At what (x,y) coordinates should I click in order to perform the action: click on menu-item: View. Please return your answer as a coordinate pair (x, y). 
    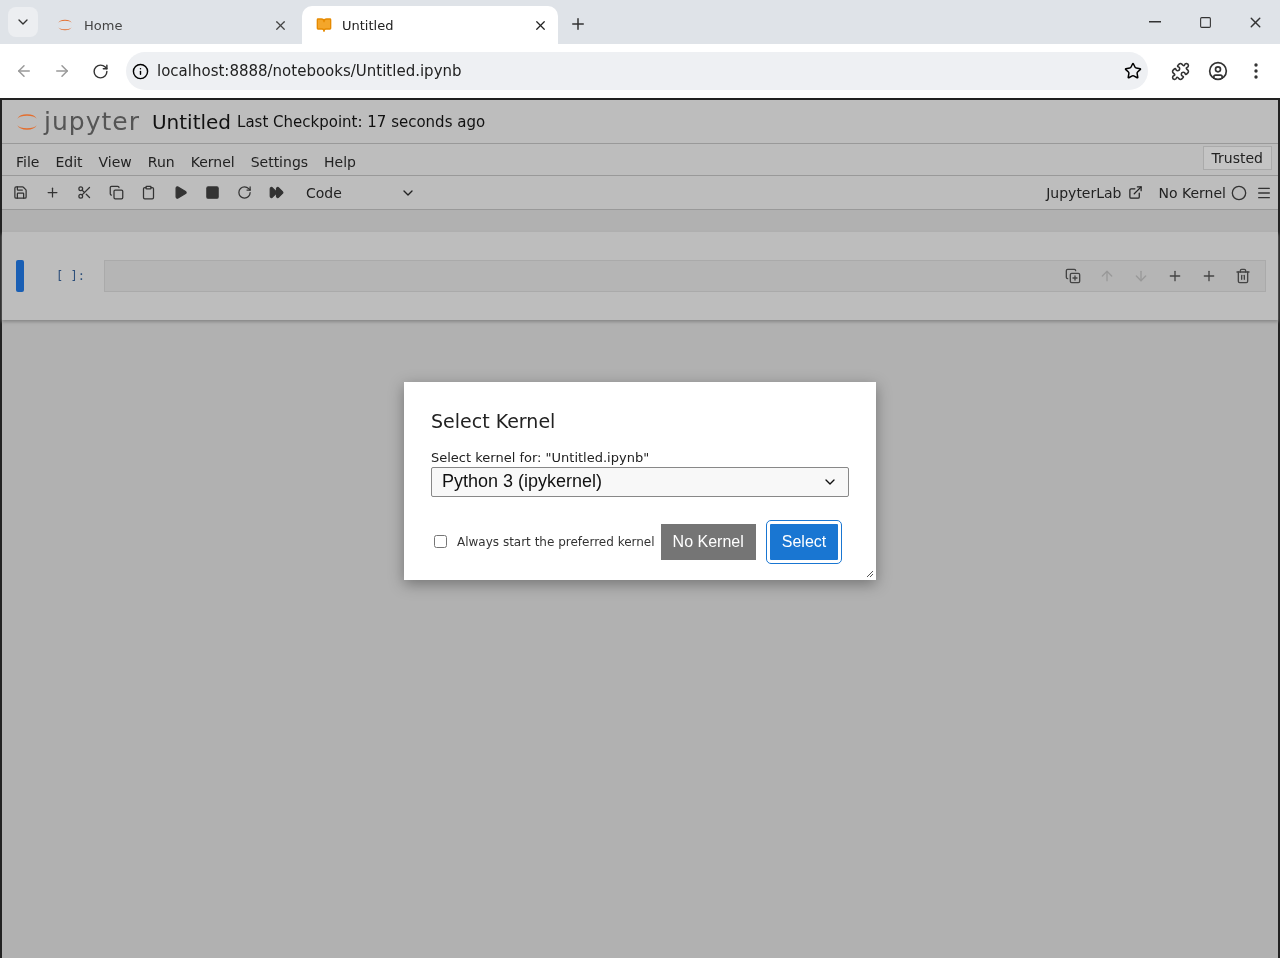
    Looking at the image, I should click on (115, 159).